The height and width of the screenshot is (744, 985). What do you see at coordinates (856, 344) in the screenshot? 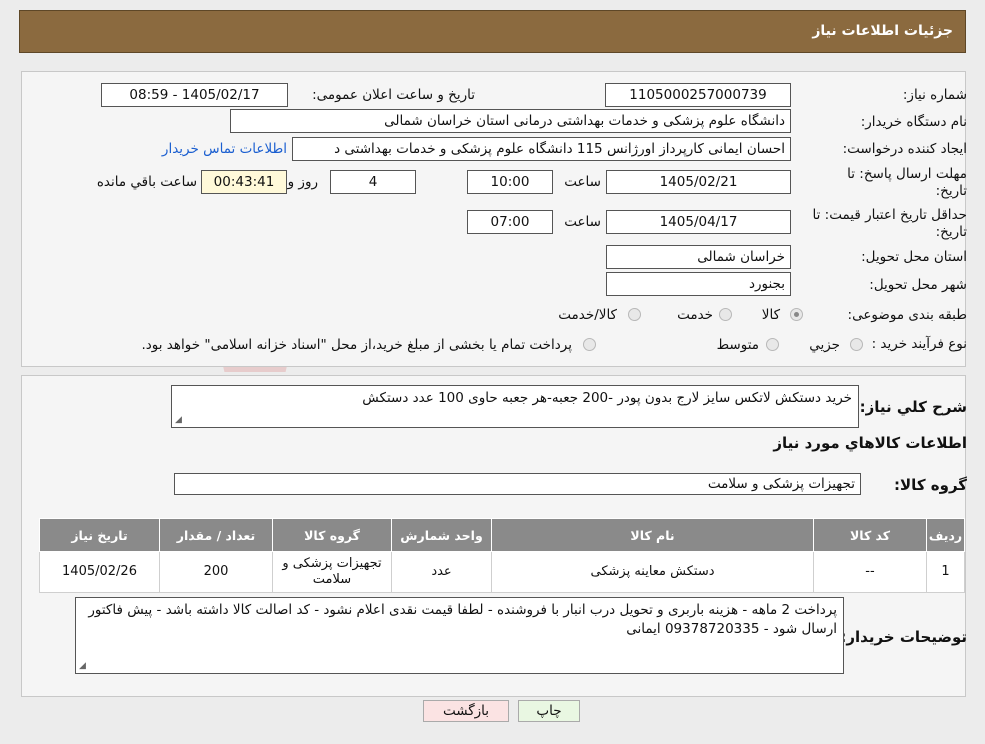
I see `process-radio-minor` at bounding box center [856, 344].